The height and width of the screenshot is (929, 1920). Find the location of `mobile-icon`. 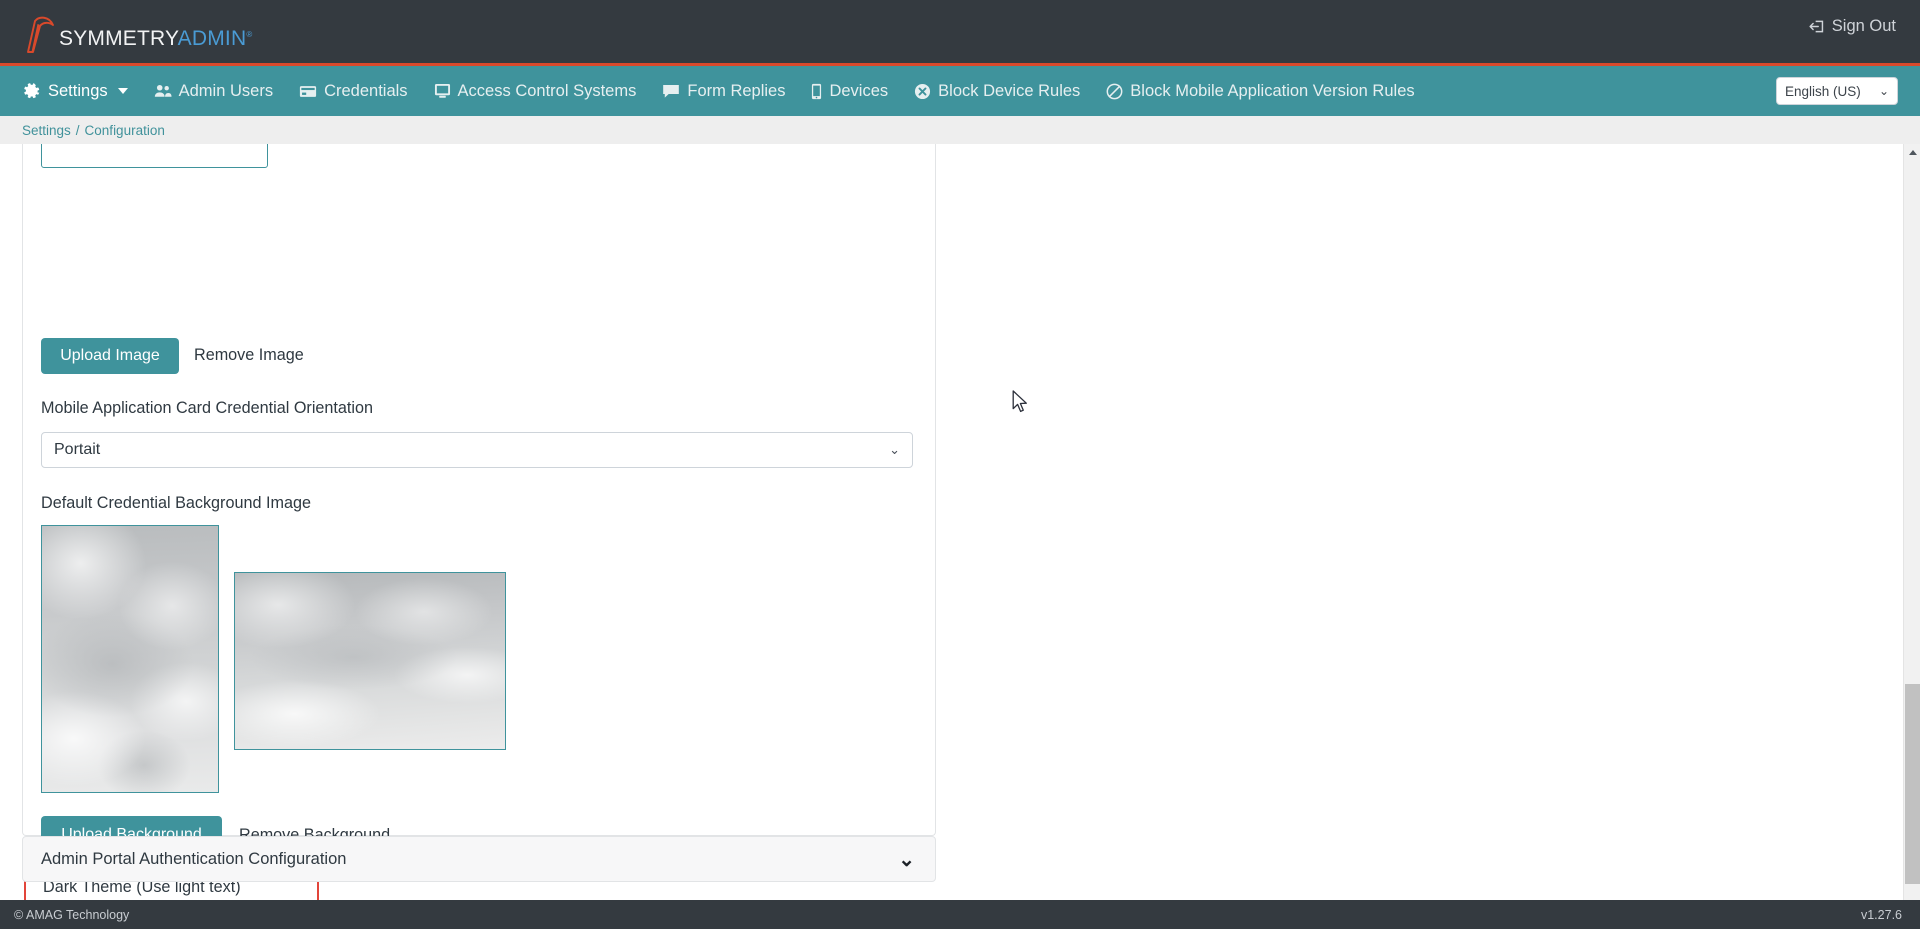

mobile-icon is located at coordinates (816, 91).